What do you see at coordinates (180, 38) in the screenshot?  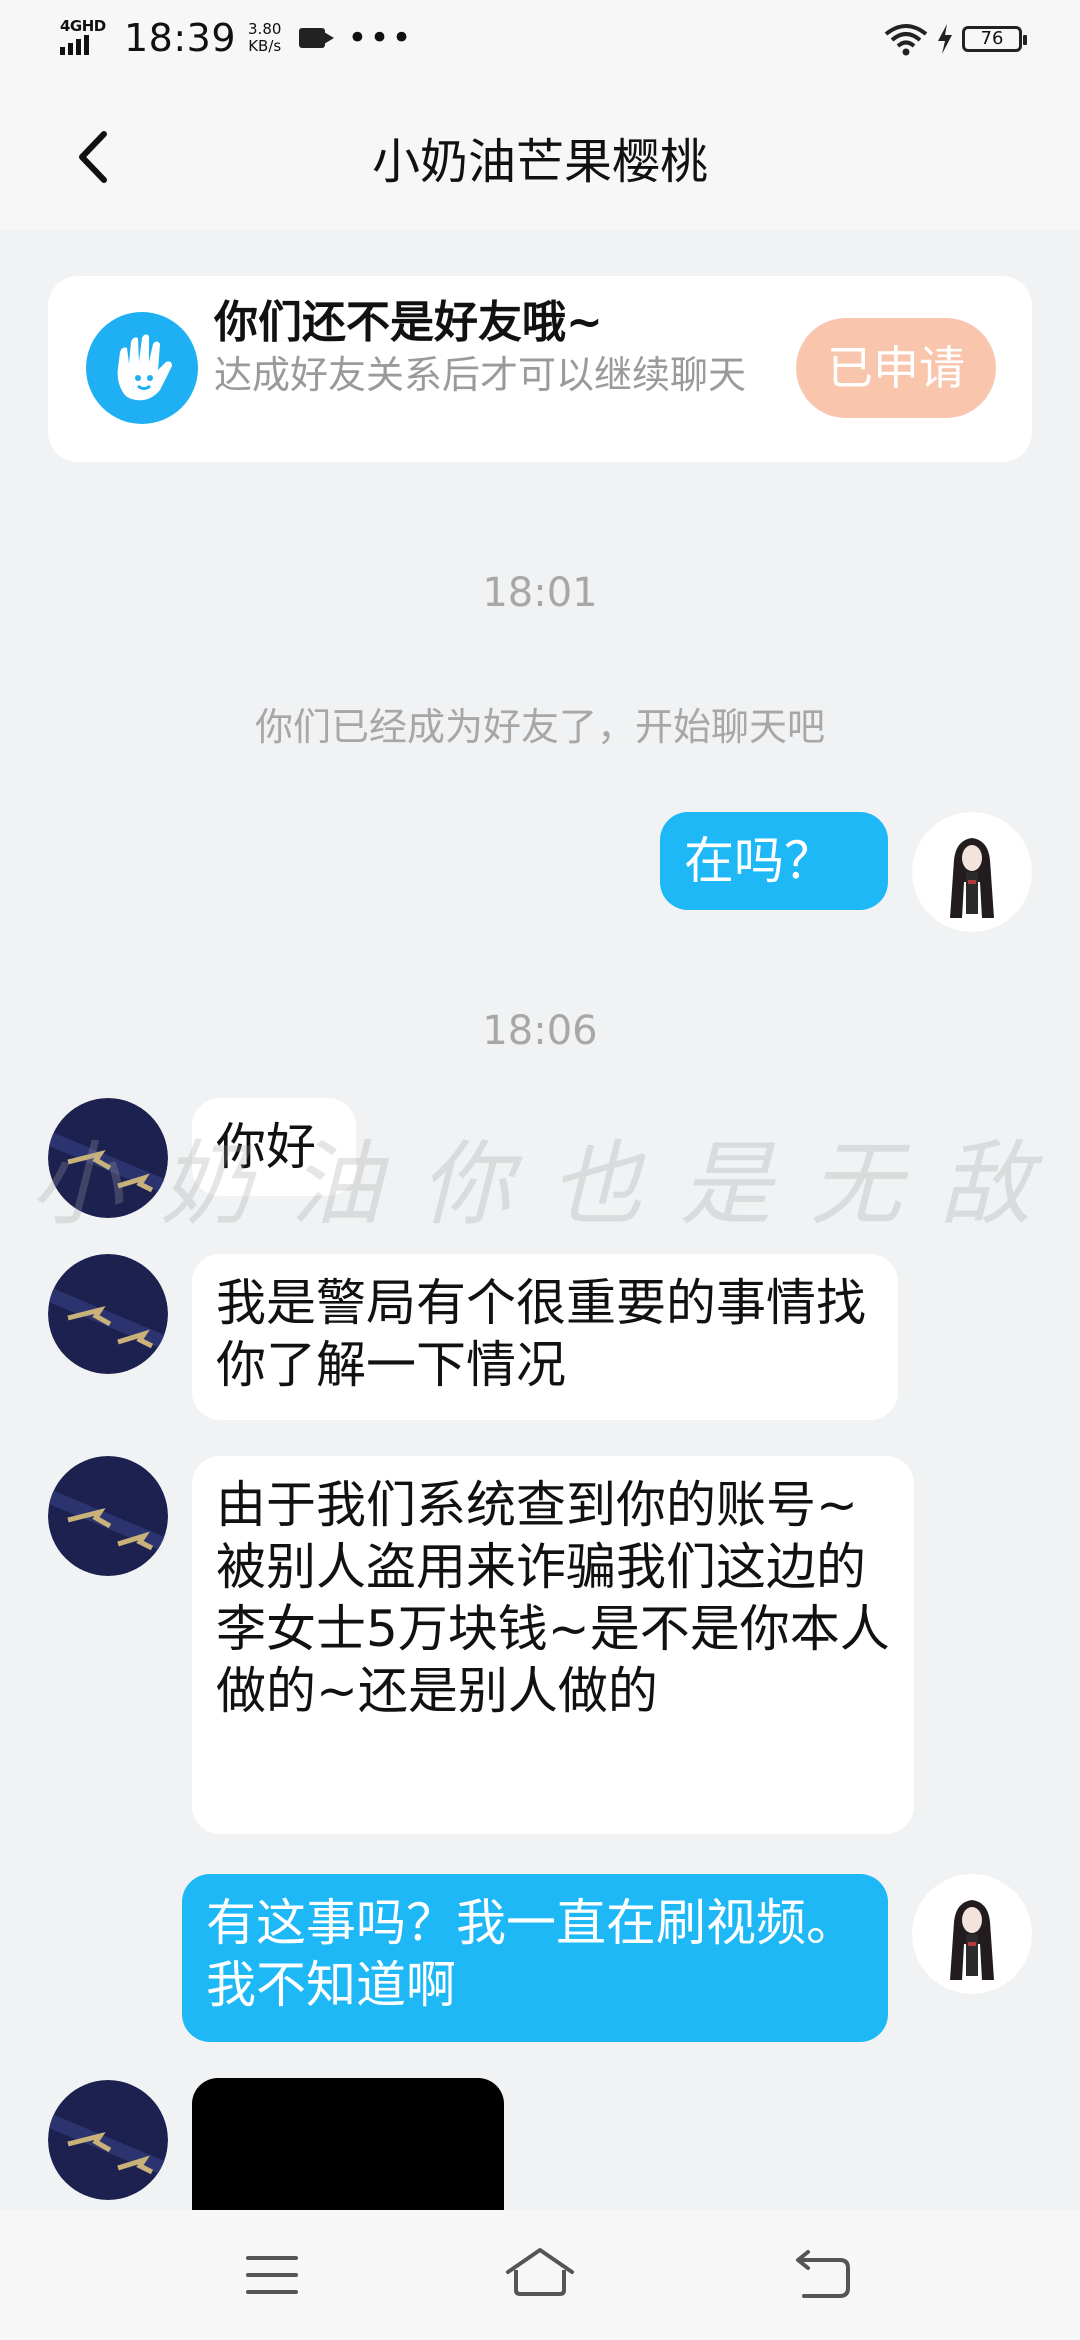 I see `status-time: 18:39` at bounding box center [180, 38].